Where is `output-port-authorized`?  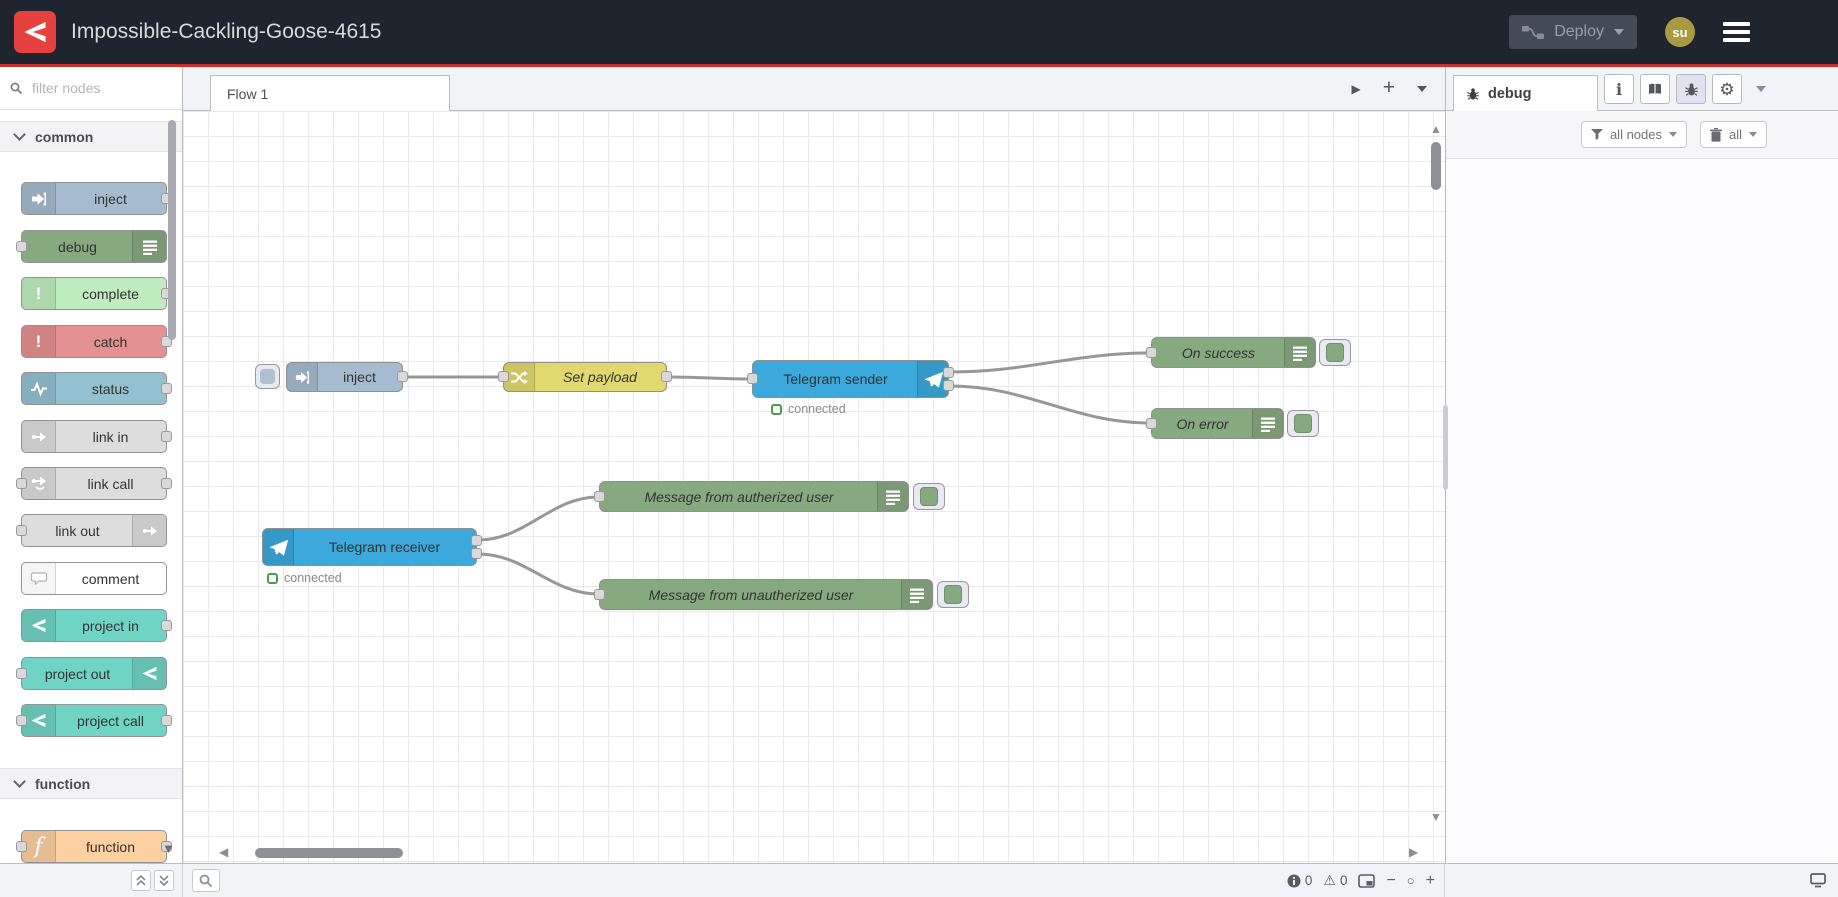
output-port-authorized is located at coordinates (476, 540).